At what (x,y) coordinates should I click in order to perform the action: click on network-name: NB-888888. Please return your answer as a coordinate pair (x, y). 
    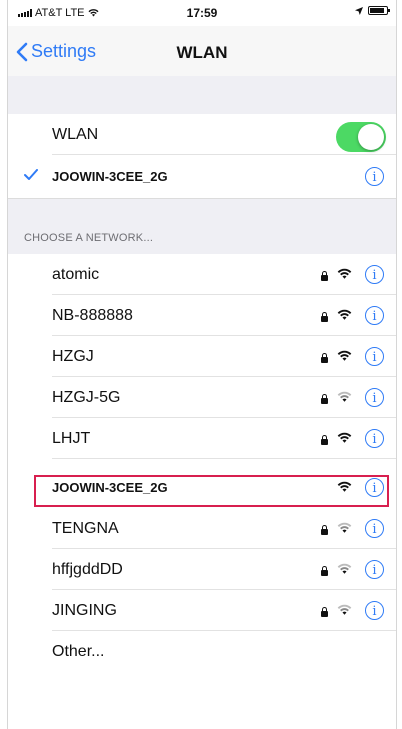
    Looking at the image, I should click on (92, 315).